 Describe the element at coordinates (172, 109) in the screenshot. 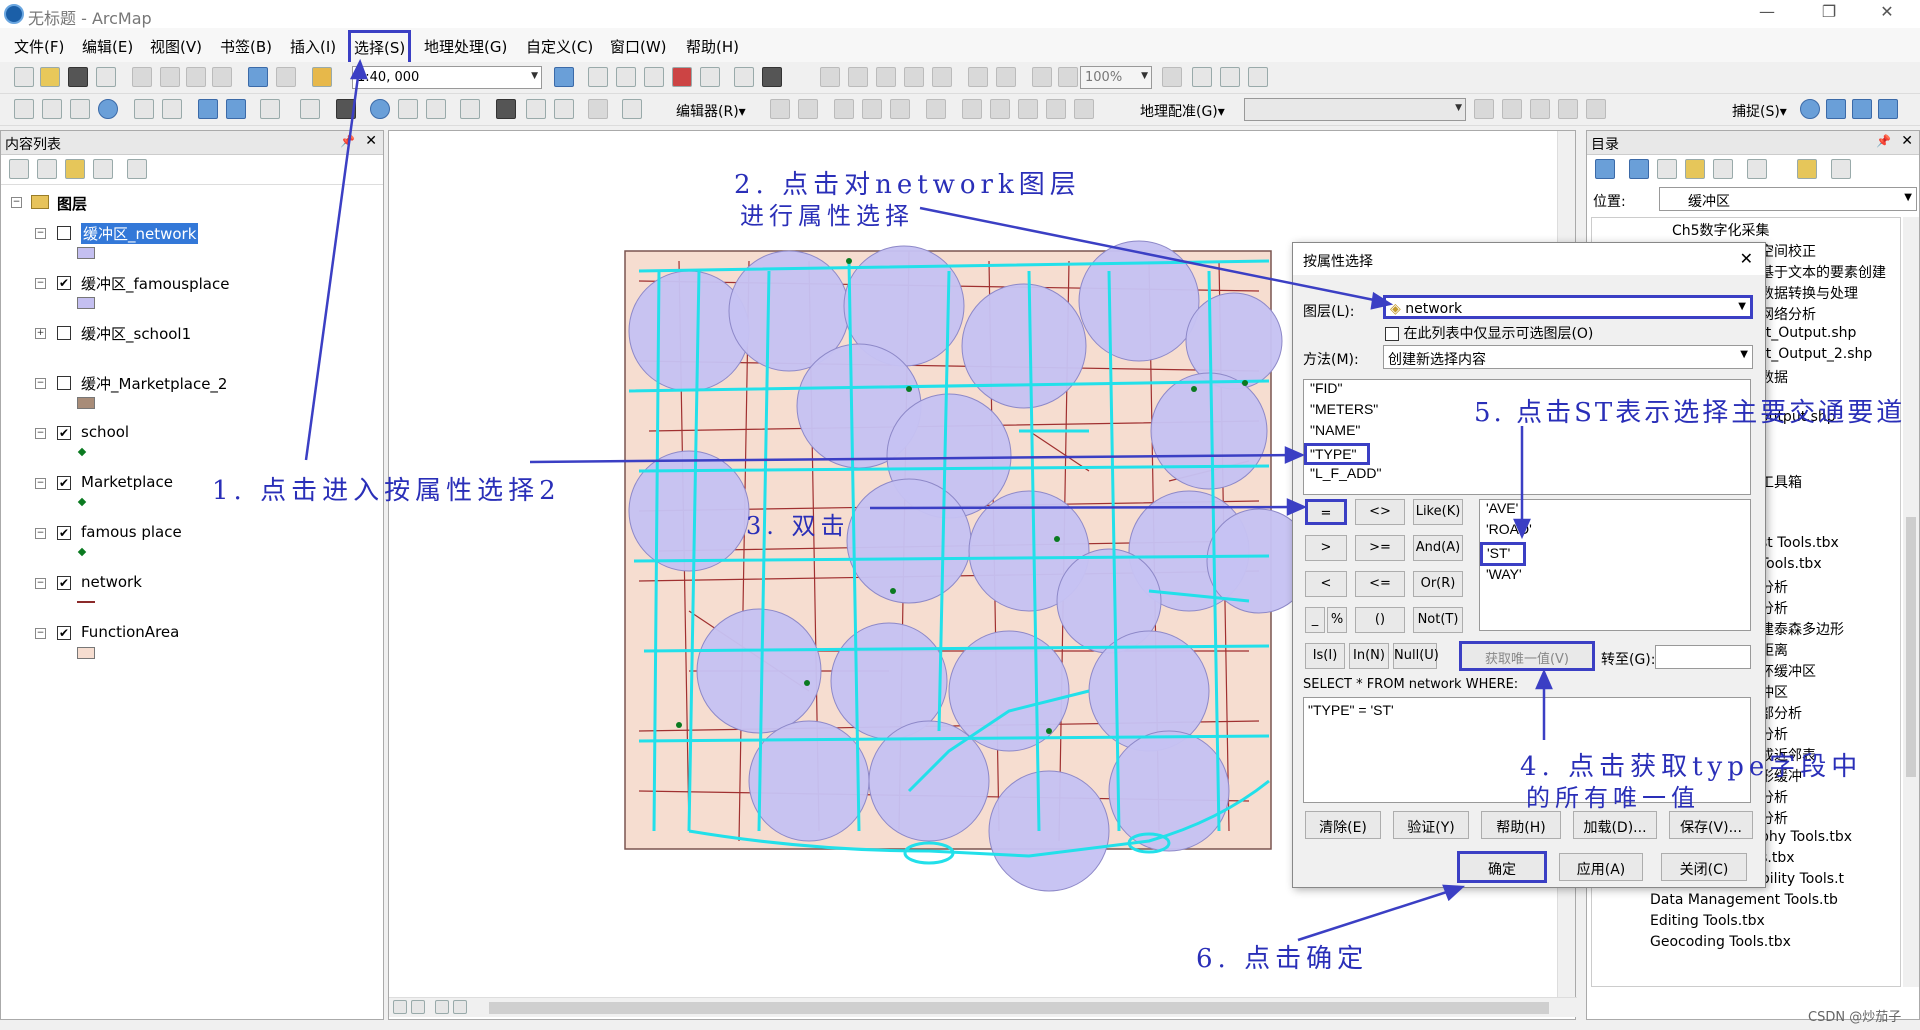

I see `fixed-zoom-out-tool-icon` at that location.